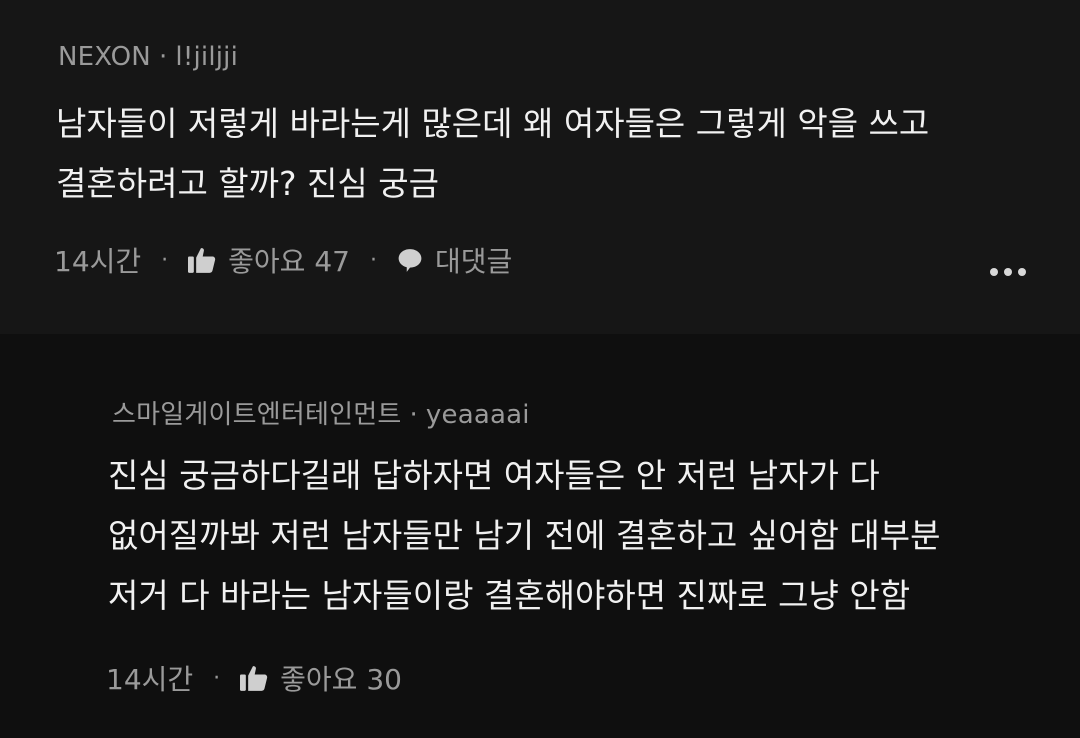 Image resolution: width=1080 pixels, height=738 pixels. Describe the element at coordinates (332, 261) in the screenshot. I see `like-count: 47` at that location.